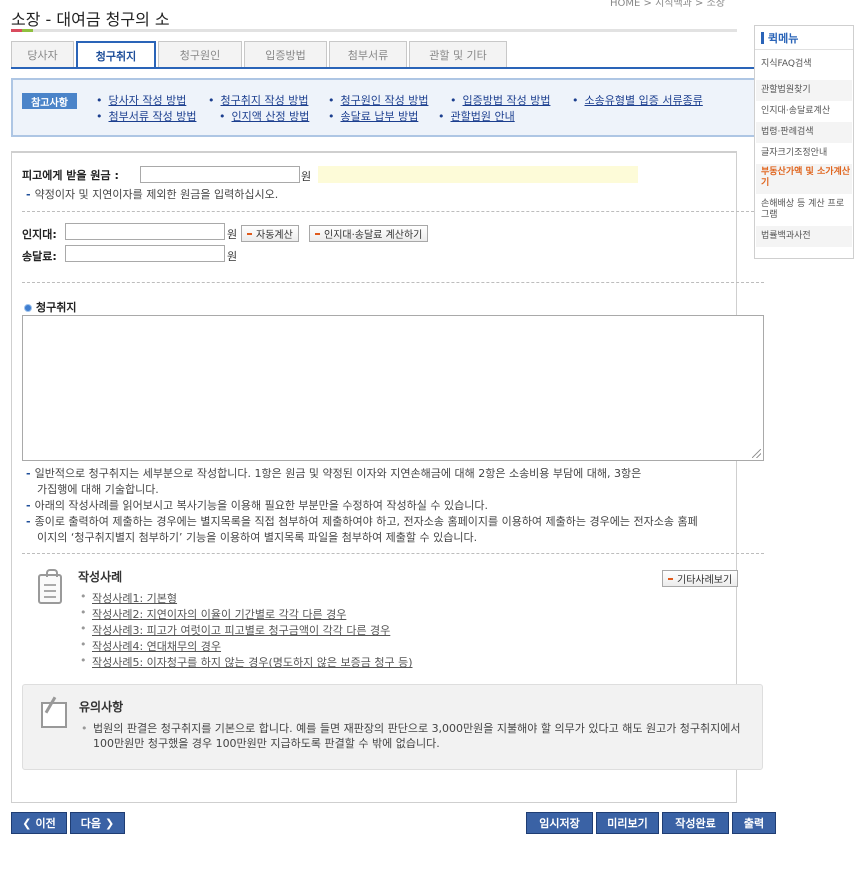 The width and height of the screenshot is (865, 870). Describe the element at coordinates (668, 4) in the screenshot. I see `breadcrumb: HOME > 지식백과 > 소장` at that location.